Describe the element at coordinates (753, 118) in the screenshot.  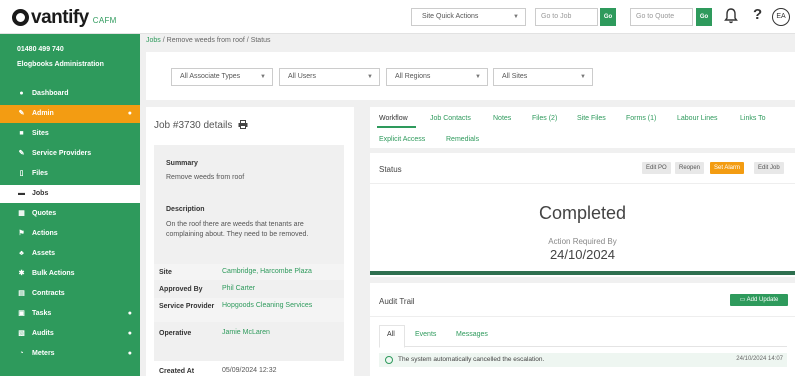
I see `tab-links-to: Links To` at that location.